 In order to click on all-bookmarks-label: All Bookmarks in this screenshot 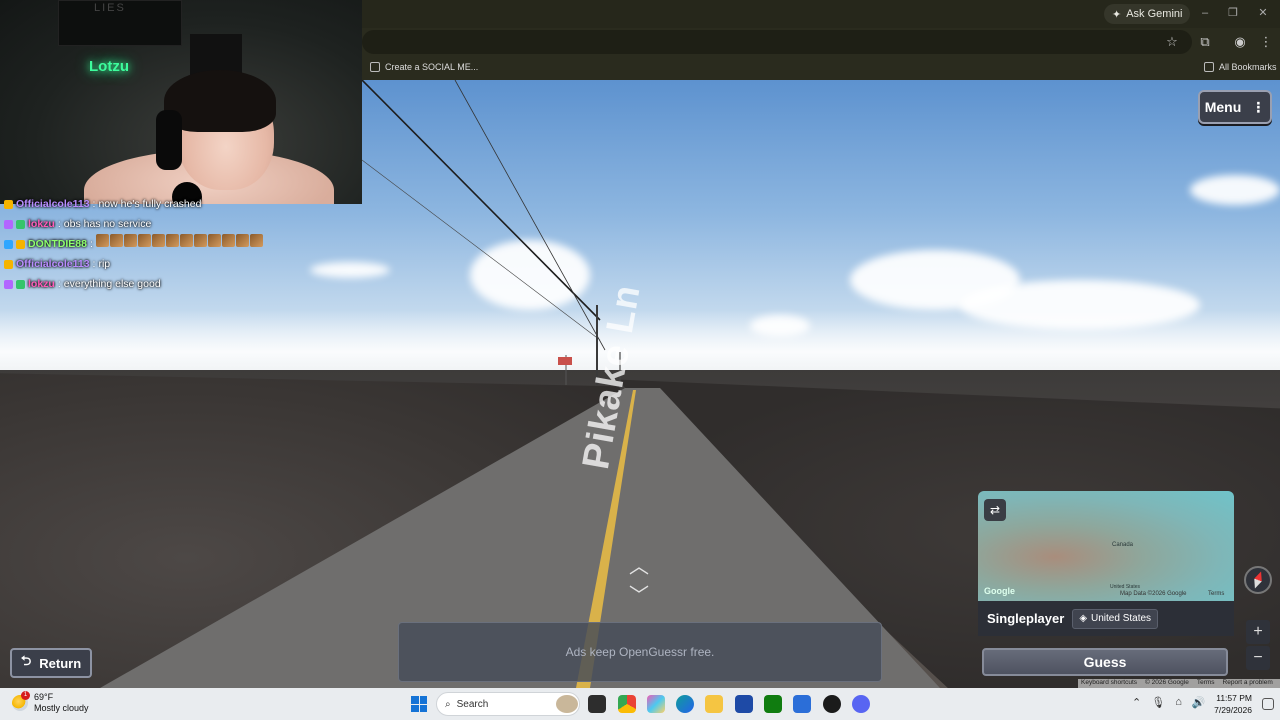, I will do `click(1248, 67)`.